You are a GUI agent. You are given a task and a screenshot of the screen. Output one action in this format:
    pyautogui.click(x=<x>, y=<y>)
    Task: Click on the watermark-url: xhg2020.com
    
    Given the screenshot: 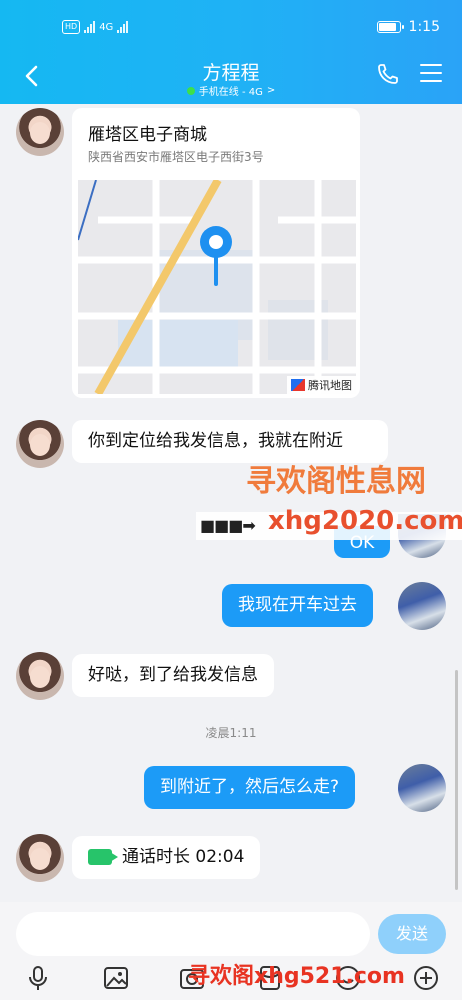 What is the action you would take?
    pyautogui.click(x=365, y=521)
    